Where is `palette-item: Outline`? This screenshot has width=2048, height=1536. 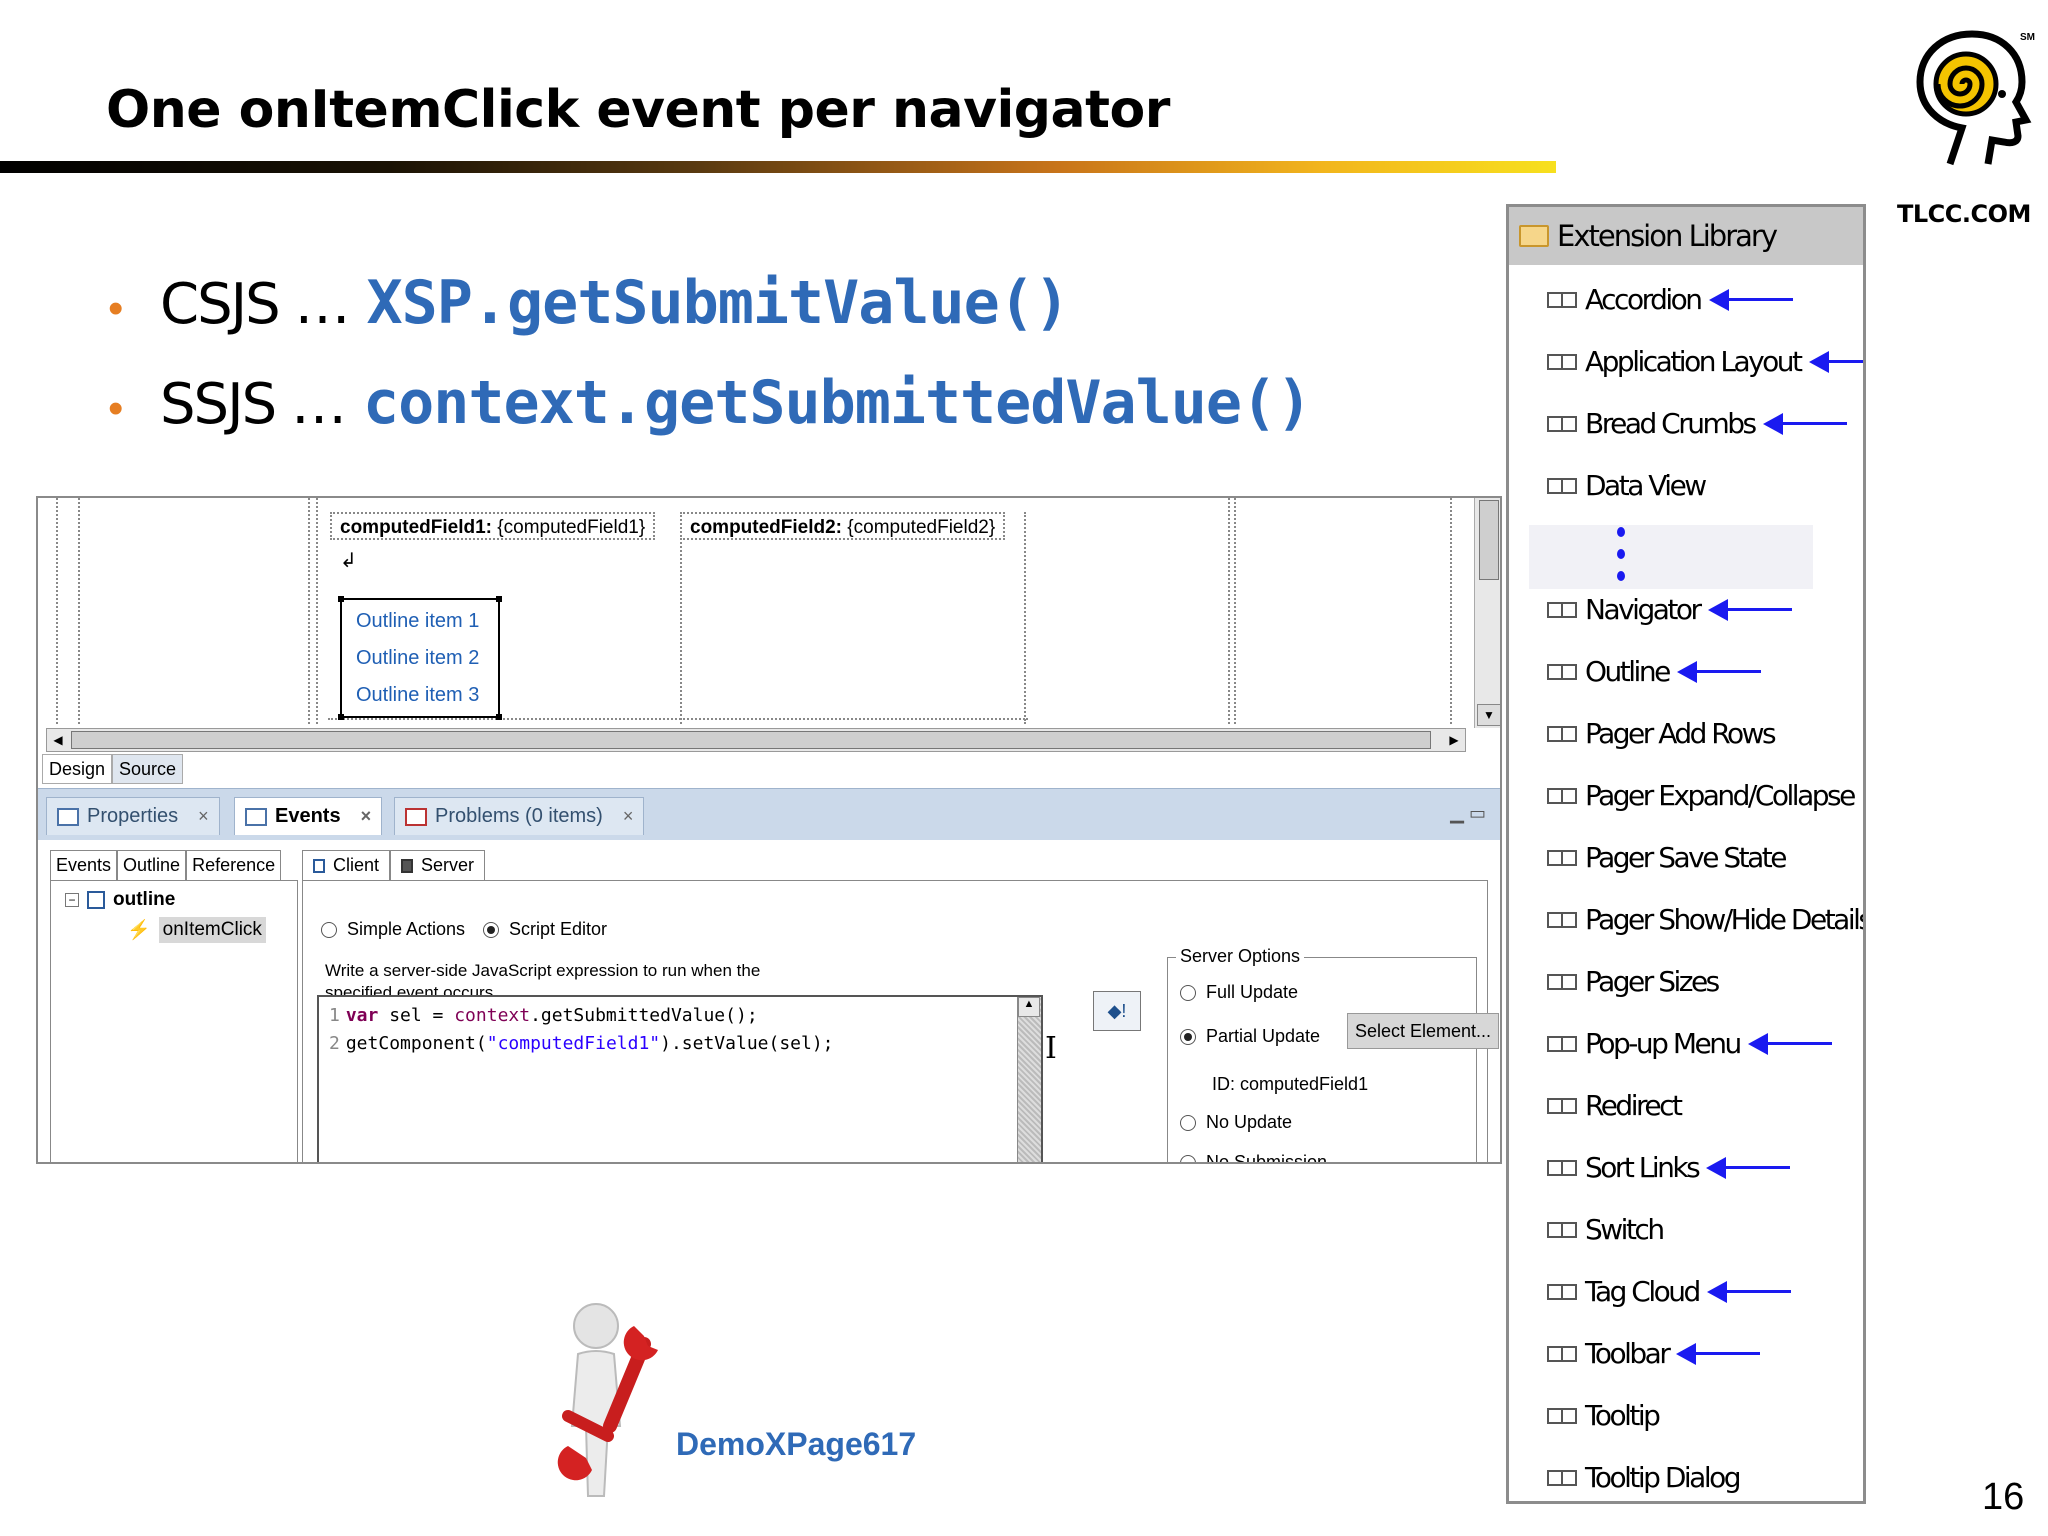 palette-item: Outline is located at coordinates (1654, 671).